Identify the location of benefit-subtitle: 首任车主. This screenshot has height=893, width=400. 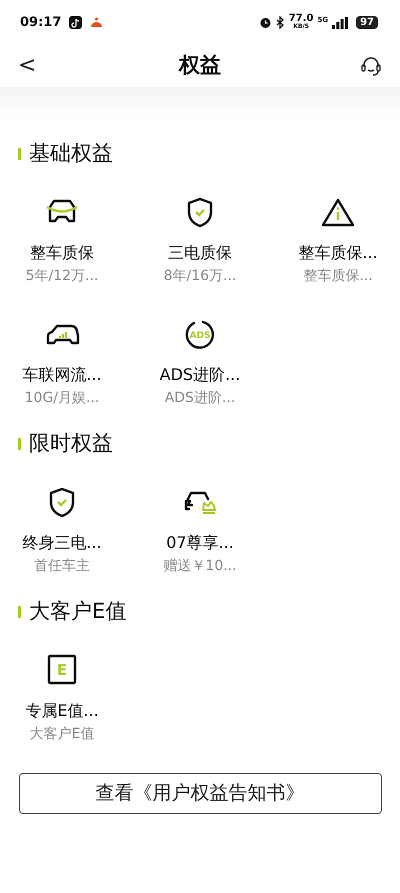
(62, 566).